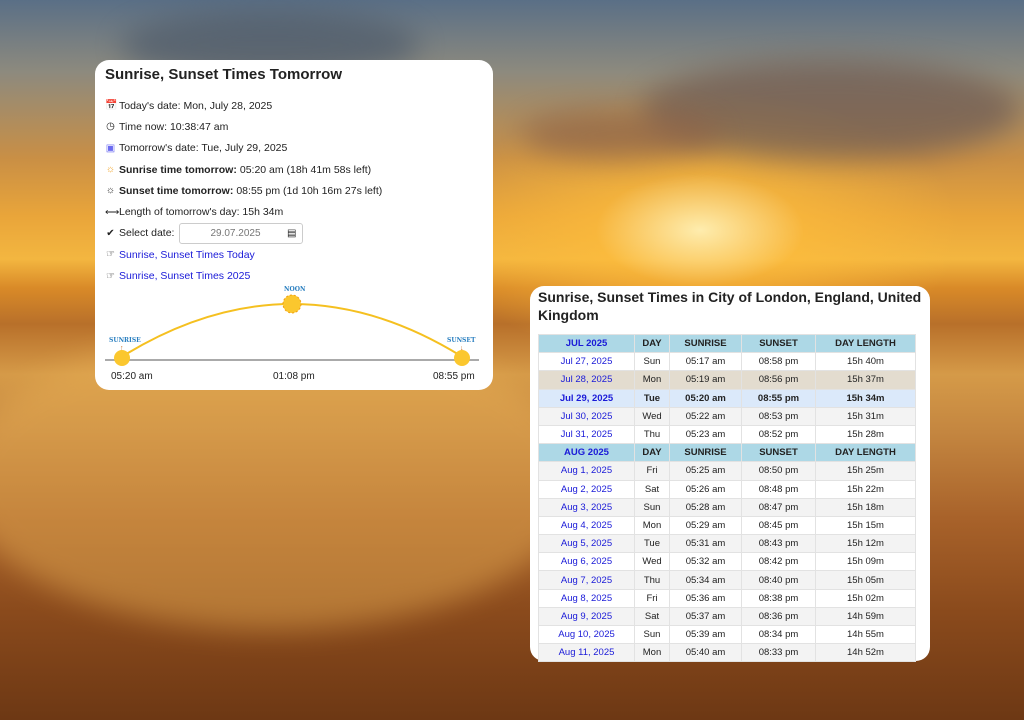 The width and height of the screenshot is (1024, 720). What do you see at coordinates (586, 562) in the screenshot?
I see `row-date: Aug 6, 2025` at bounding box center [586, 562].